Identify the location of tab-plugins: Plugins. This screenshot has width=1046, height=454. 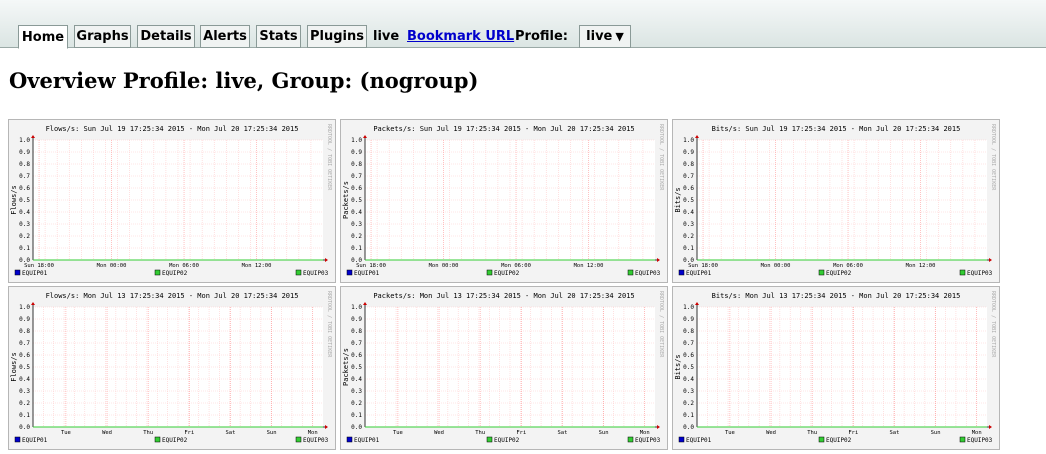
(337, 36).